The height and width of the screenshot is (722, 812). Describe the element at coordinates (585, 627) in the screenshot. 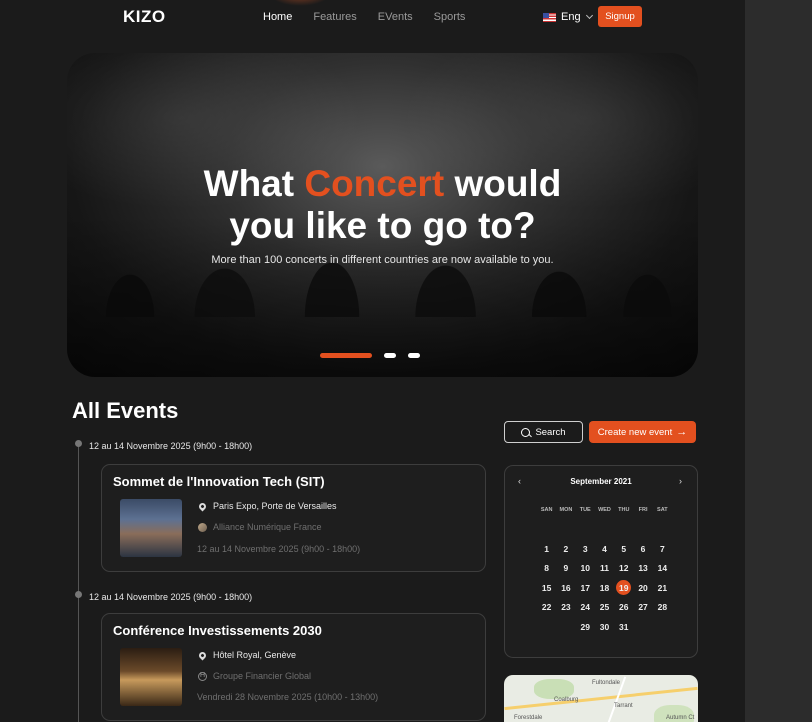

I see `calendar-day: 29` at that location.